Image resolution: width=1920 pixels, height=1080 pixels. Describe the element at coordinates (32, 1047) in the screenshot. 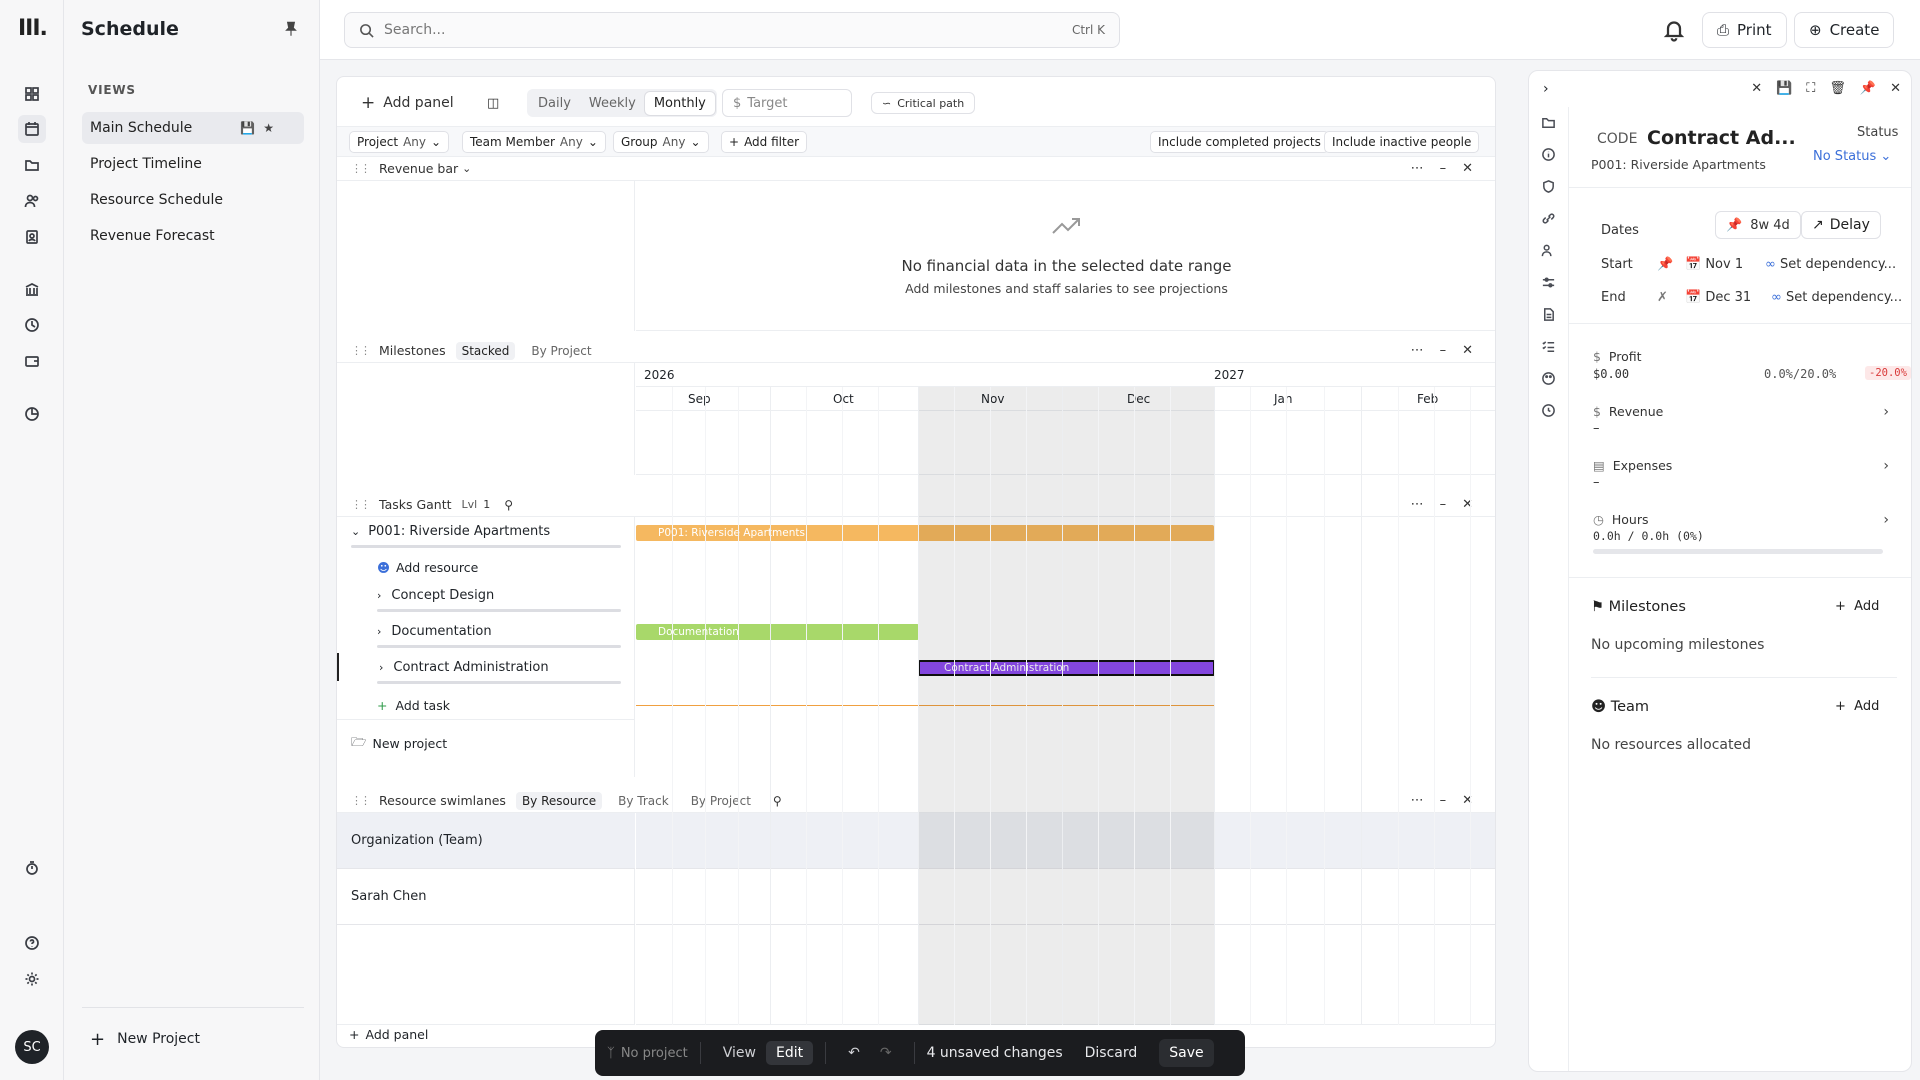

I see `avatar: SC` at that location.